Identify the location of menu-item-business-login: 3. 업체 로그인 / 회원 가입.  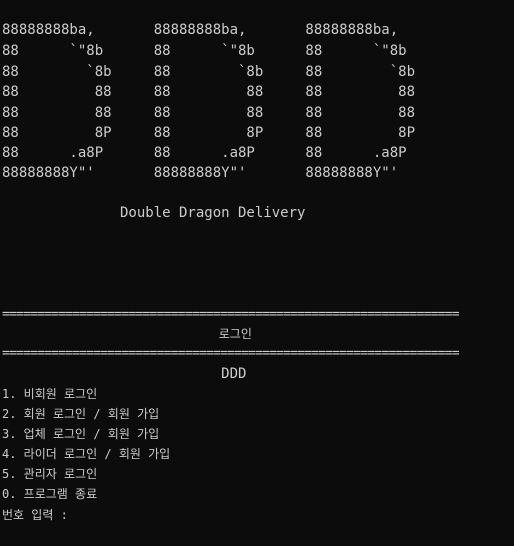
(81, 434).